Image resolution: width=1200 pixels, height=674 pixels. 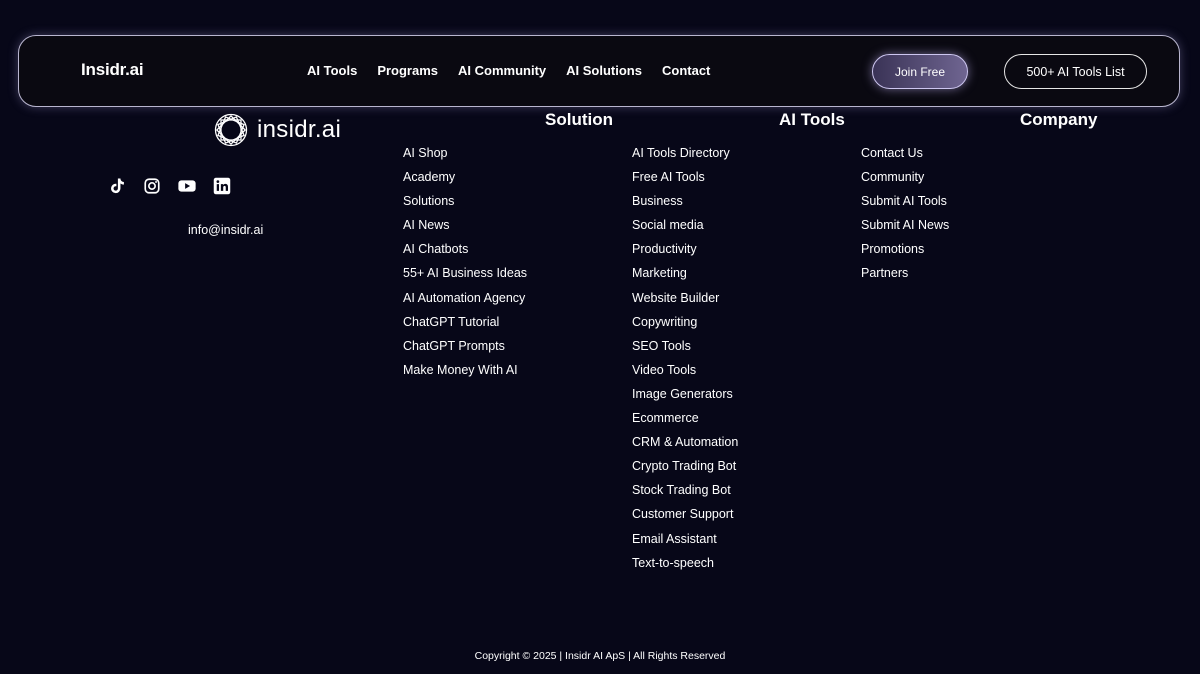 What do you see at coordinates (299, 129) in the screenshot?
I see `footer-logo-text: insidr.ai` at bounding box center [299, 129].